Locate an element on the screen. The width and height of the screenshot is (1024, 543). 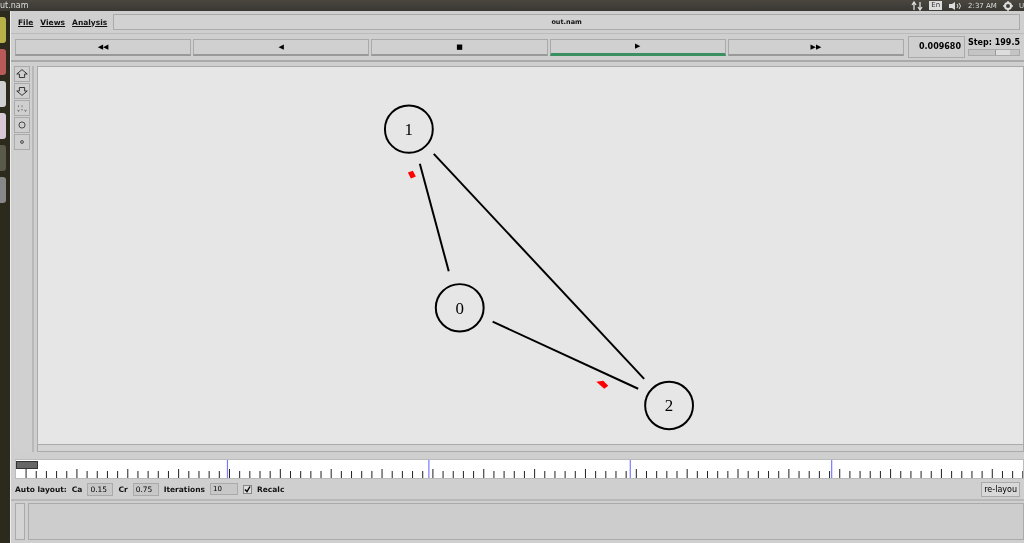
network-node: 1 is located at coordinates (408, 129).